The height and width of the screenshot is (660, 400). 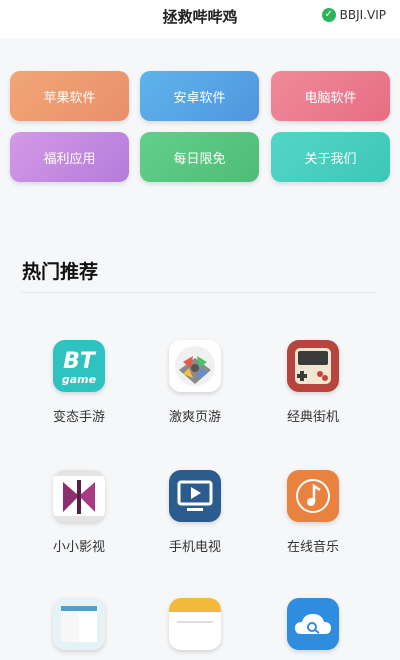 I want to click on arcade-console-icon, so click(x=313, y=366).